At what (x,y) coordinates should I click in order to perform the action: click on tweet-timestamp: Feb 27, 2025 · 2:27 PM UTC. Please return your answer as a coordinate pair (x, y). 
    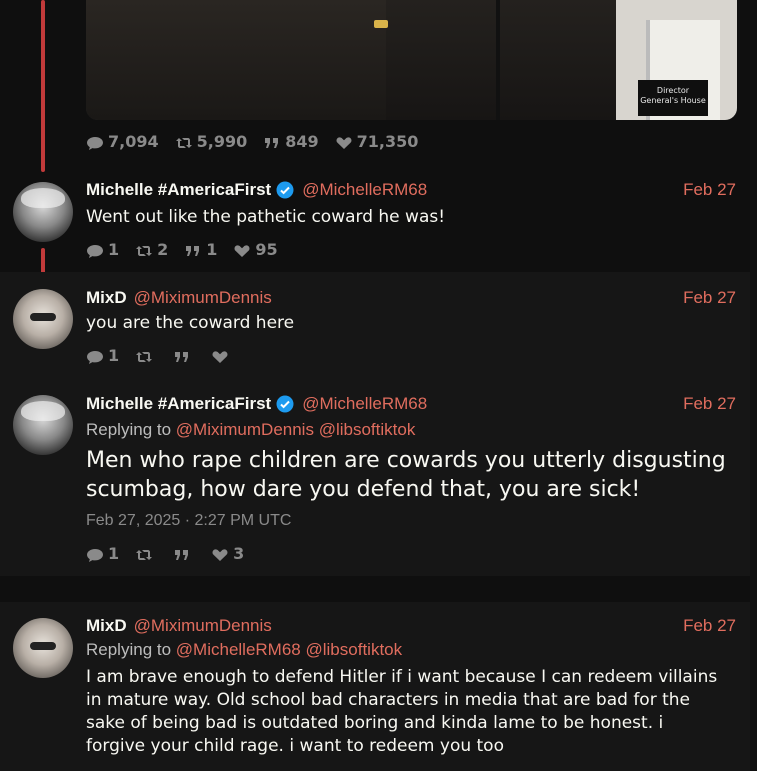
    Looking at the image, I should click on (188, 521).